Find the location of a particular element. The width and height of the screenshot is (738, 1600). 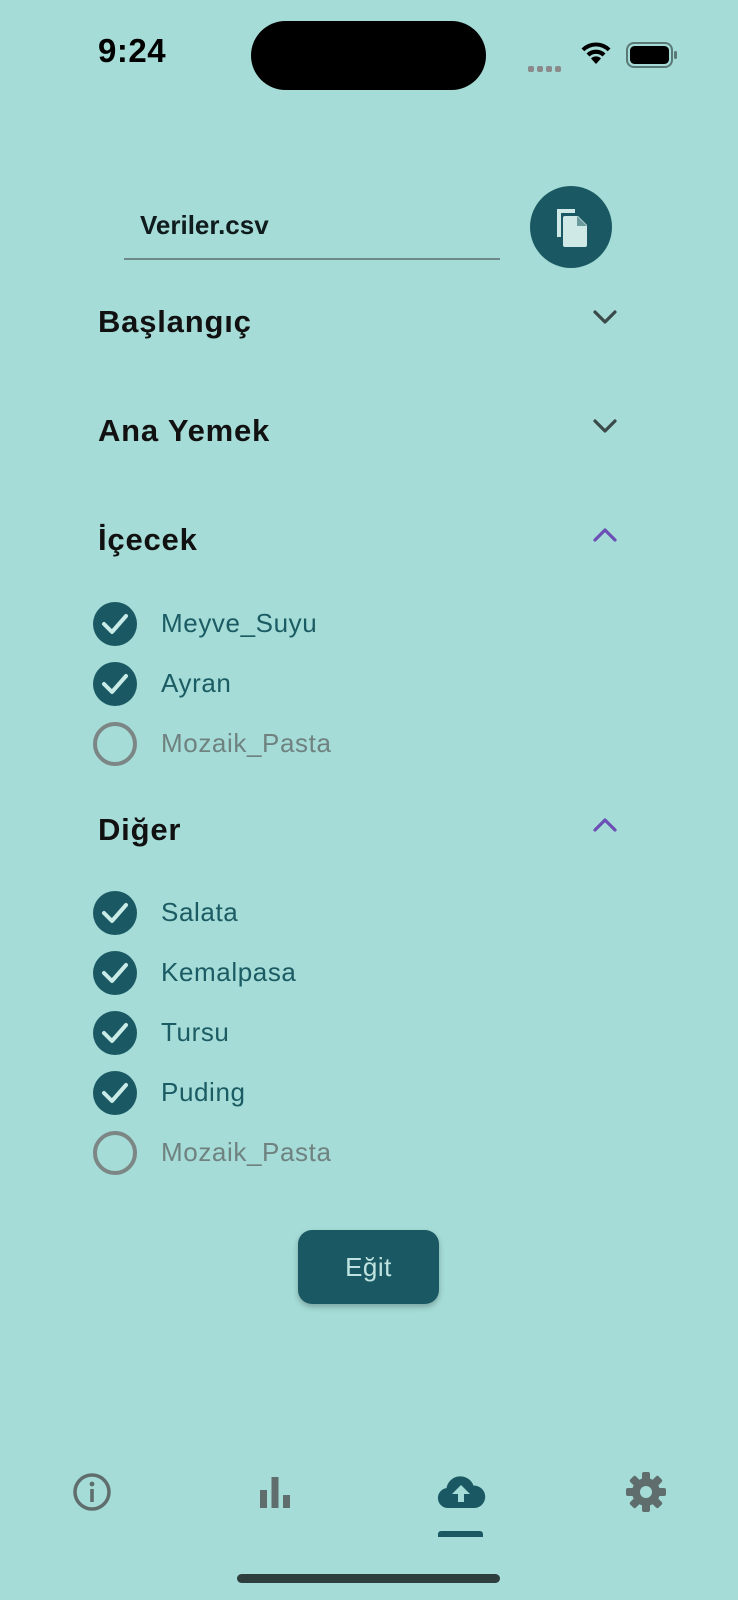

wifi-icon is located at coordinates (596, 55).